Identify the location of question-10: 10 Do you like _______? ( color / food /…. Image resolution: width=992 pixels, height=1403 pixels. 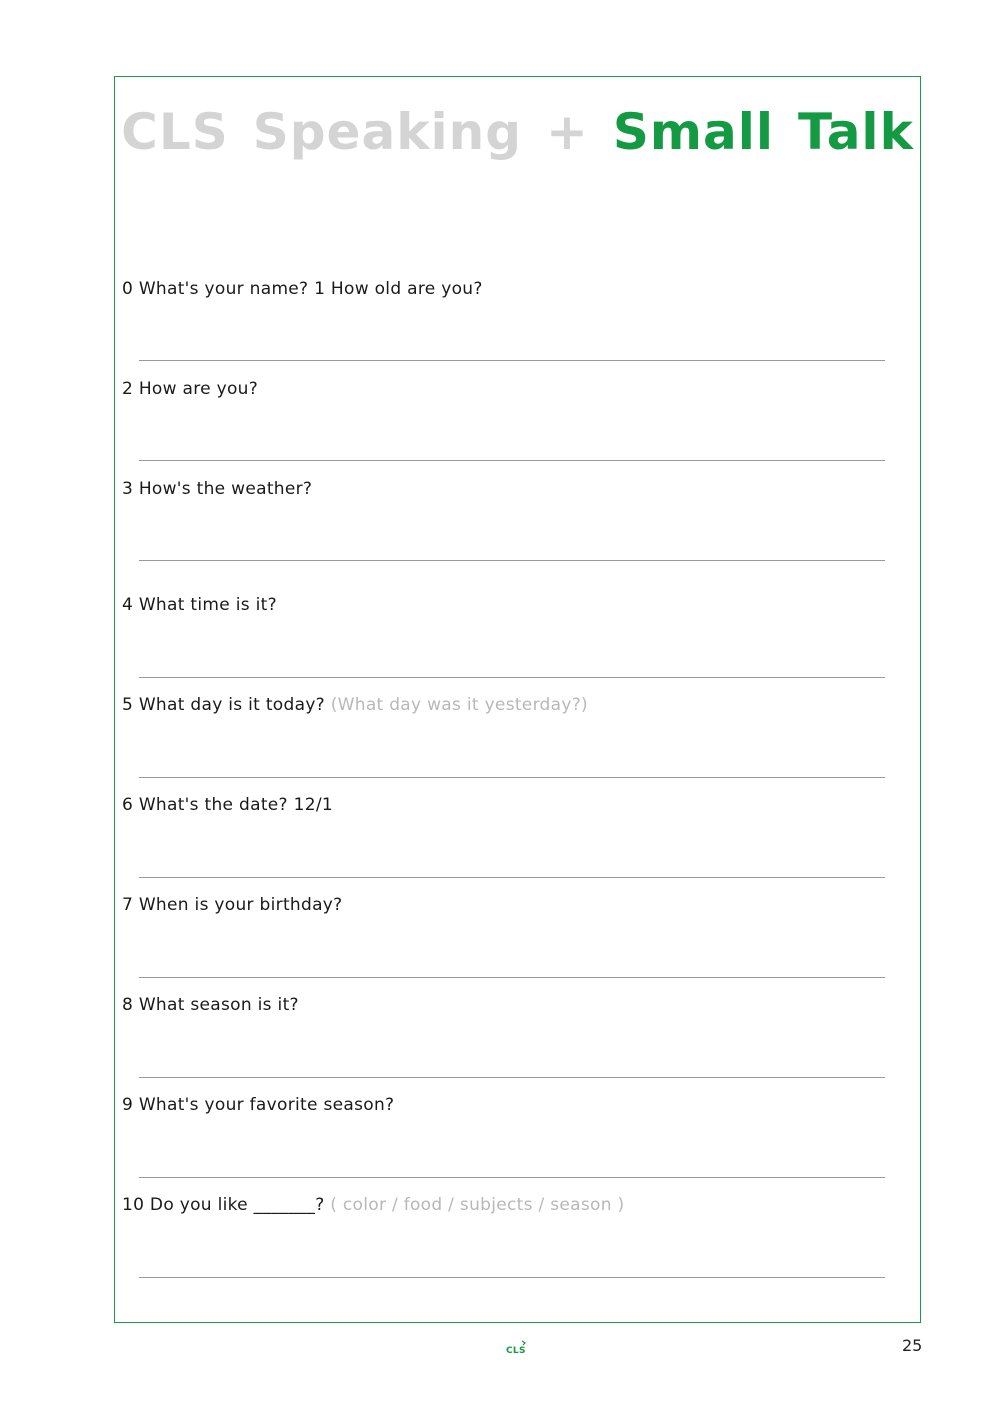
(373, 1205).